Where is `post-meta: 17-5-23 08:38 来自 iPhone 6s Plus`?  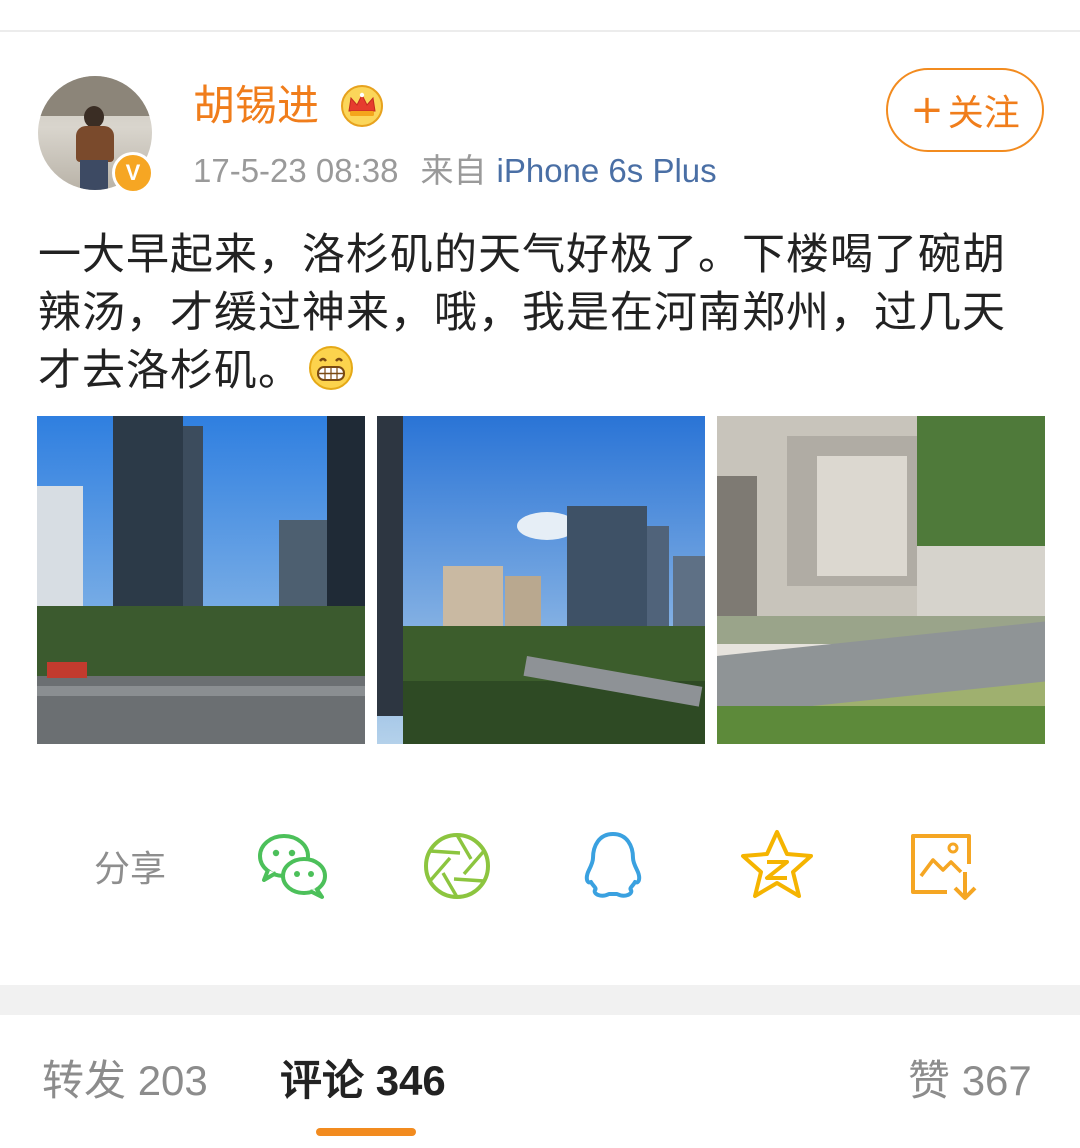 post-meta: 17-5-23 08:38 来自 iPhone 6s Plus is located at coordinates (455, 171).